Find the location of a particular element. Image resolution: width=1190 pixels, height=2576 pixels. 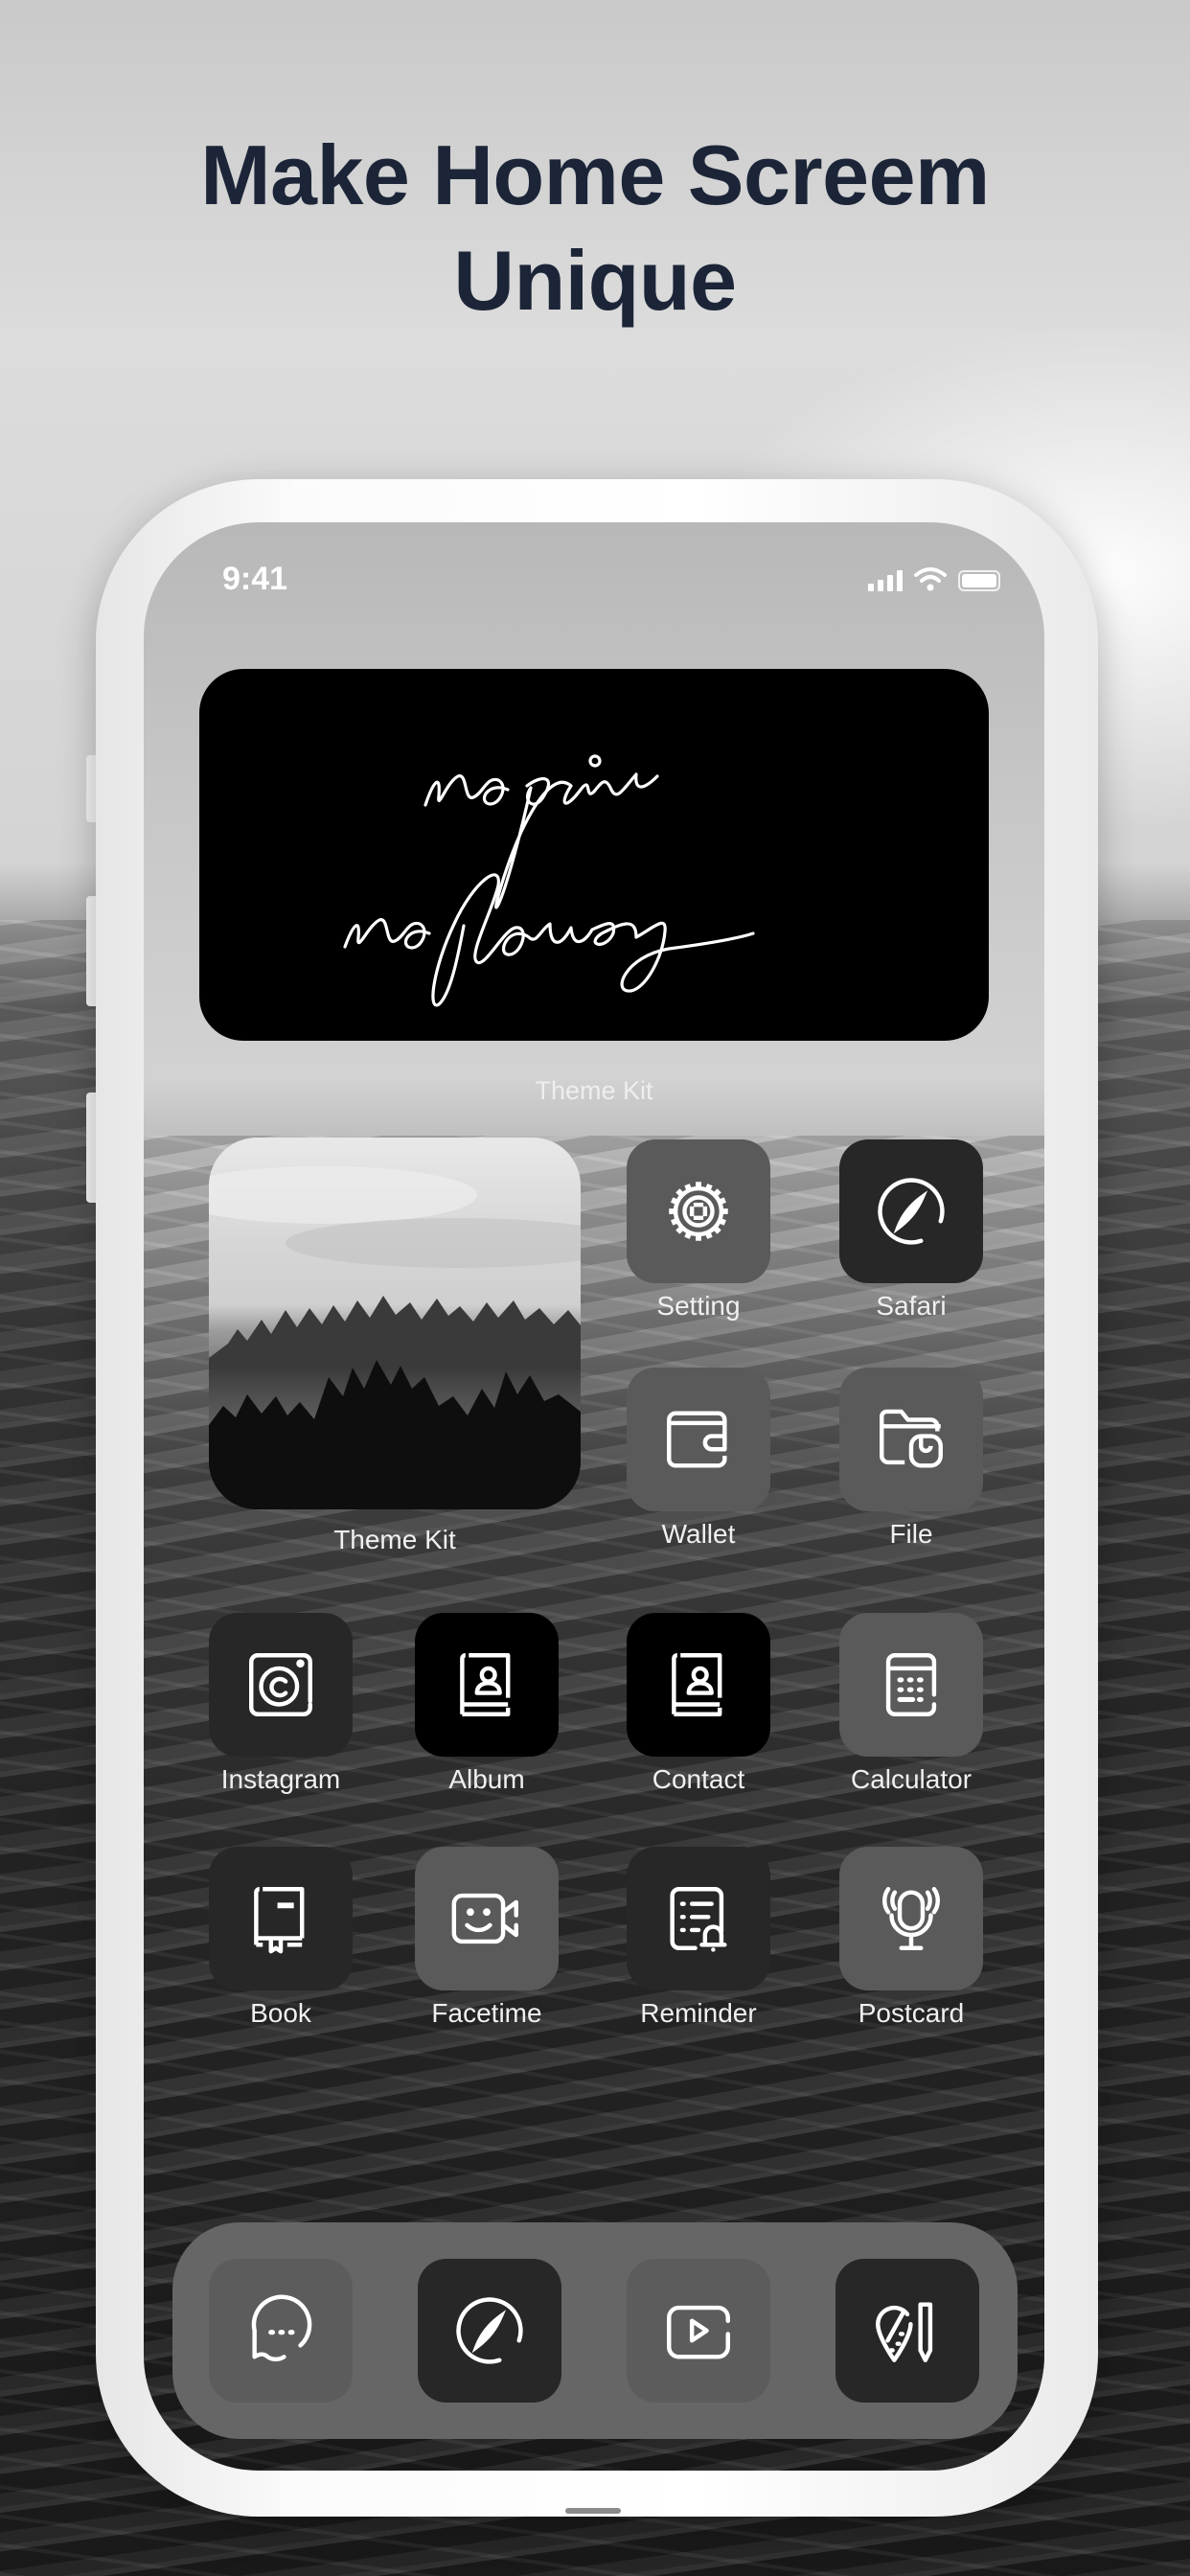

calculator-icon is located at coordinates (911, 1684).